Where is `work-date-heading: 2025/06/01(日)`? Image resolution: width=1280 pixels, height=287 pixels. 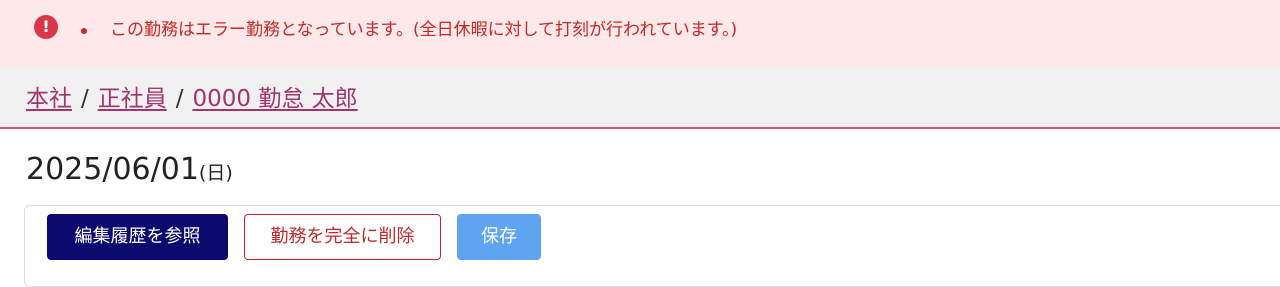
work-date-heading: 2025/06/01(日) is located at coordinates (129, 171).